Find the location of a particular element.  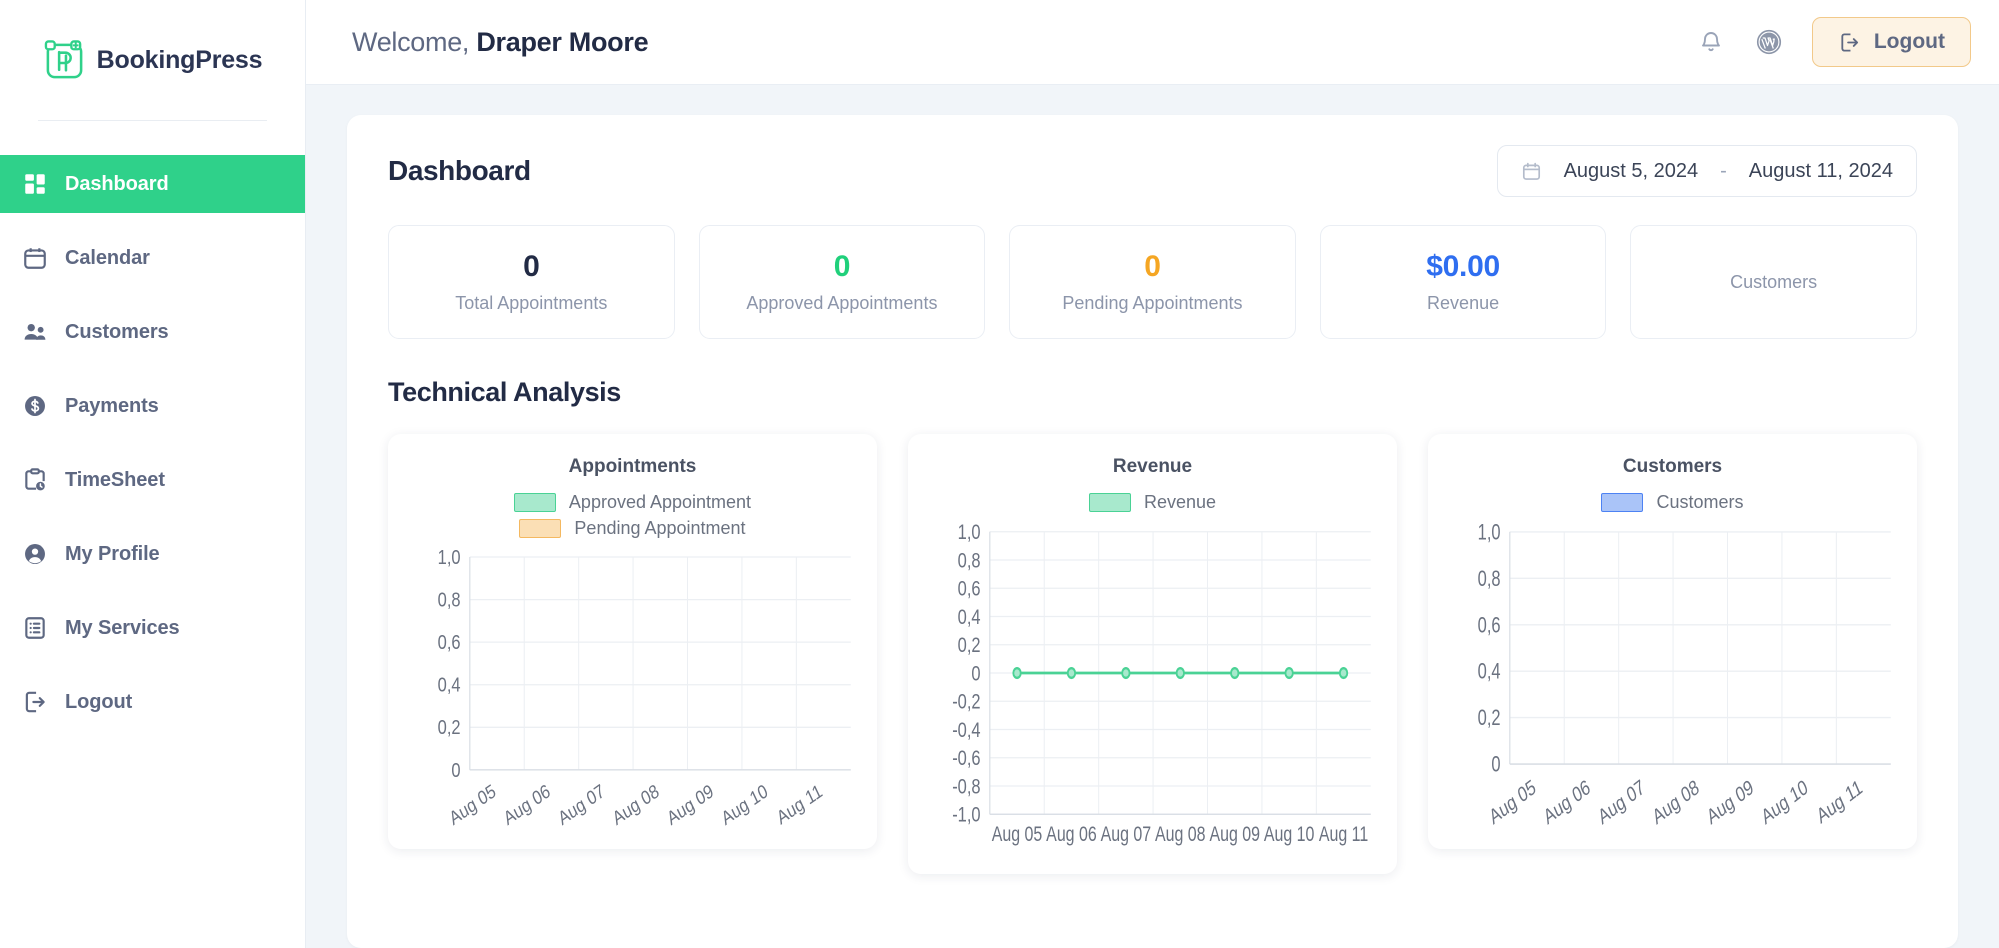

stat-card-approved-appointments: 0 Approved Appointments is located at coordinates (842, 282).